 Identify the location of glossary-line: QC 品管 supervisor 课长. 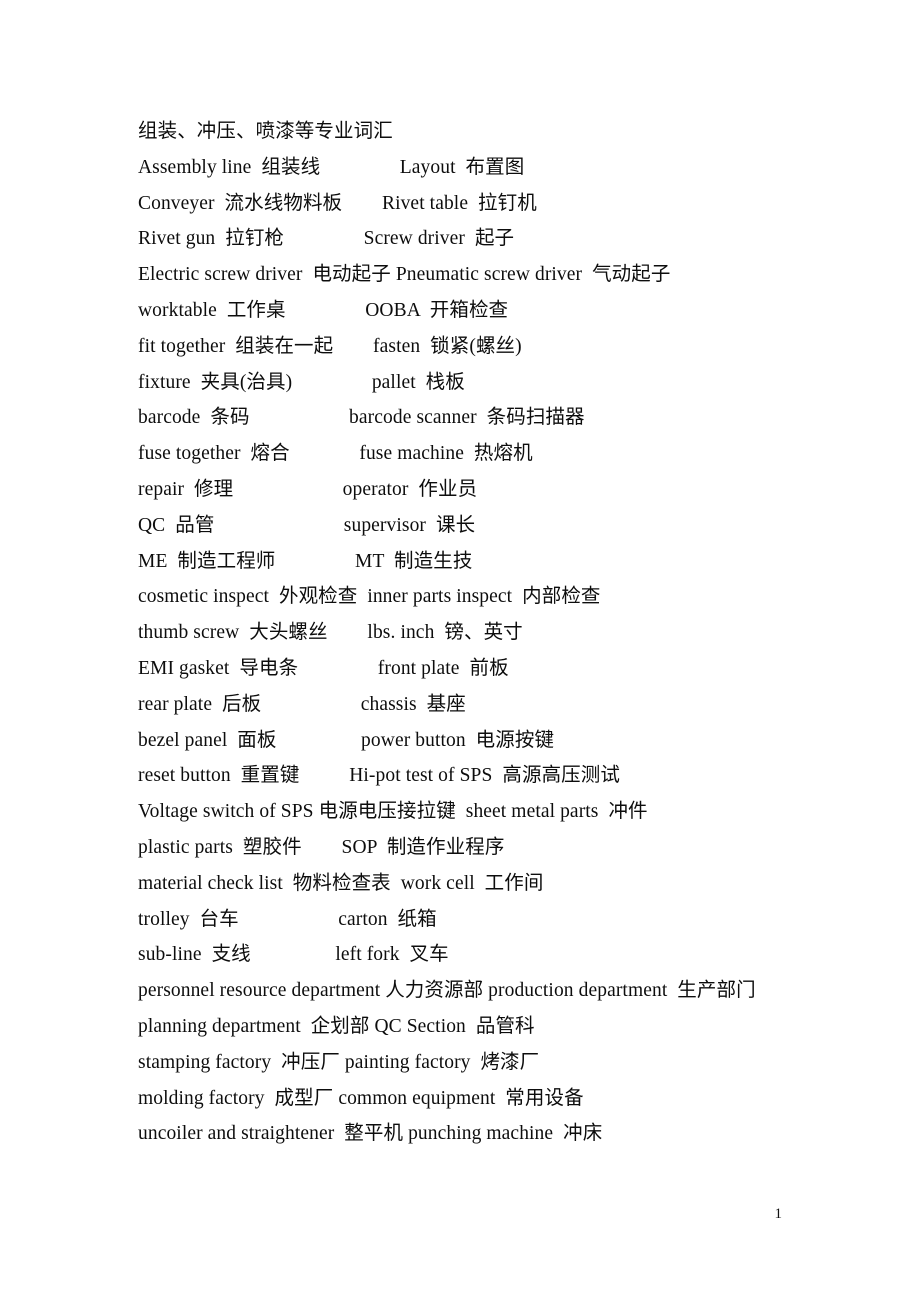
(307, 525).